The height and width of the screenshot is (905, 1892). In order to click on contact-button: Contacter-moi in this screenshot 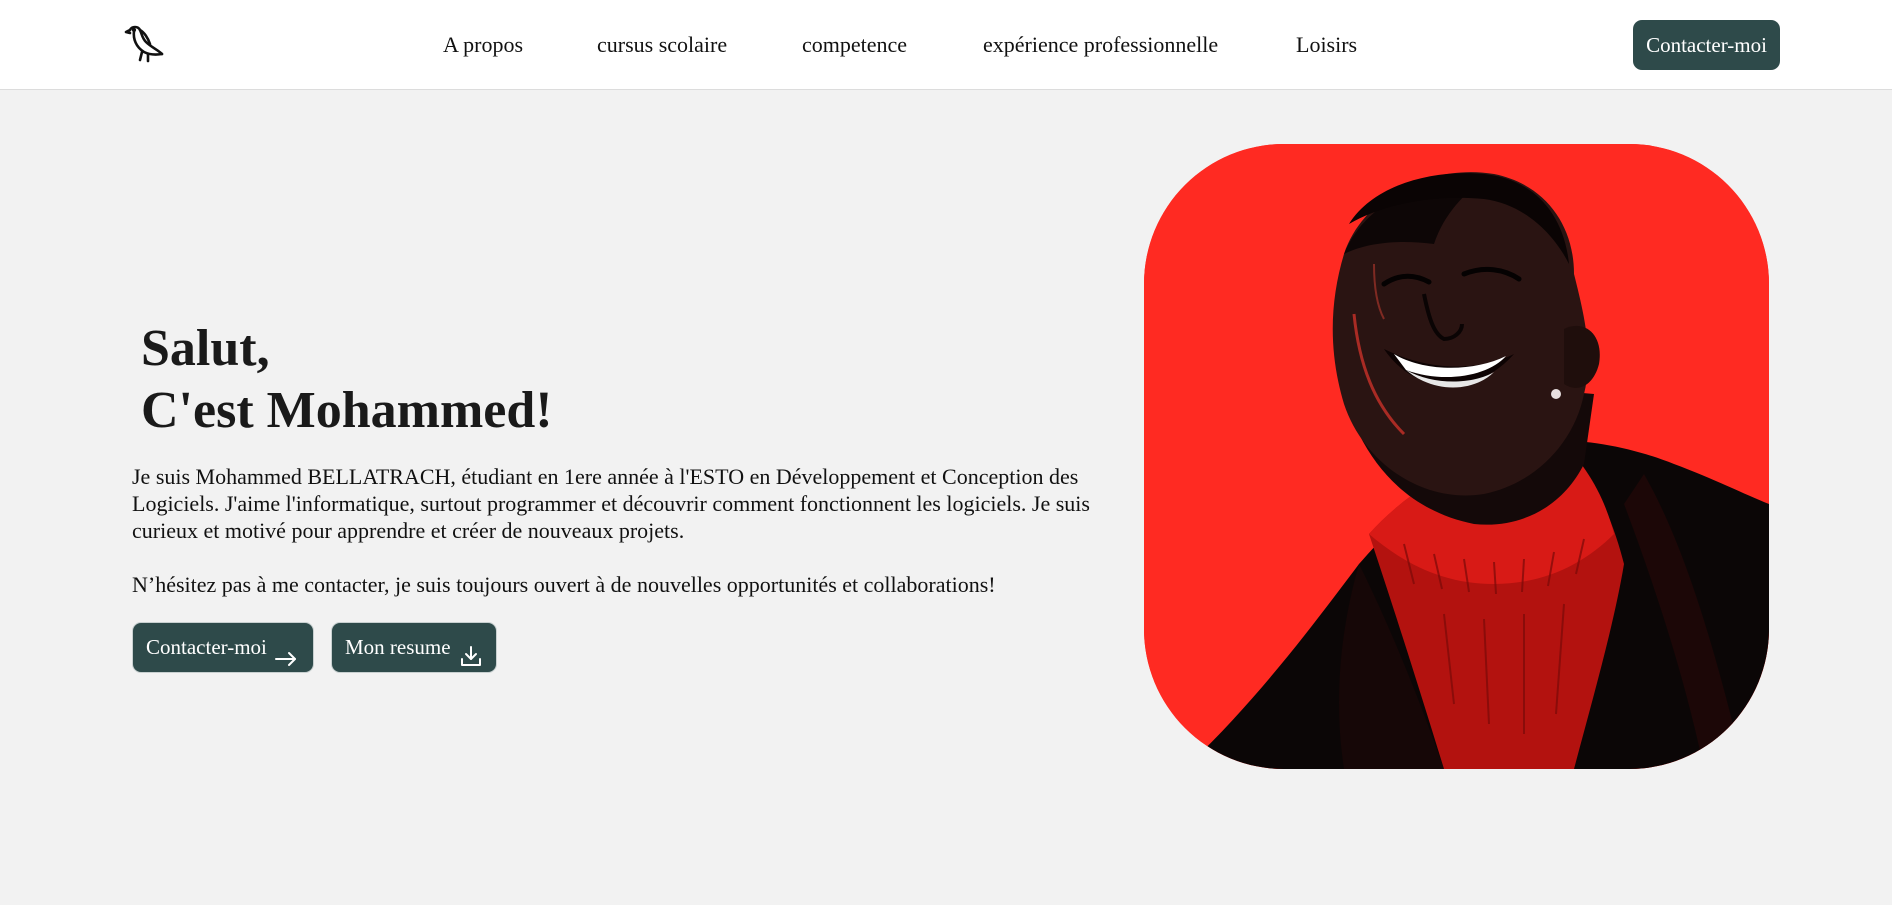, I will do `click(223, 647)`.